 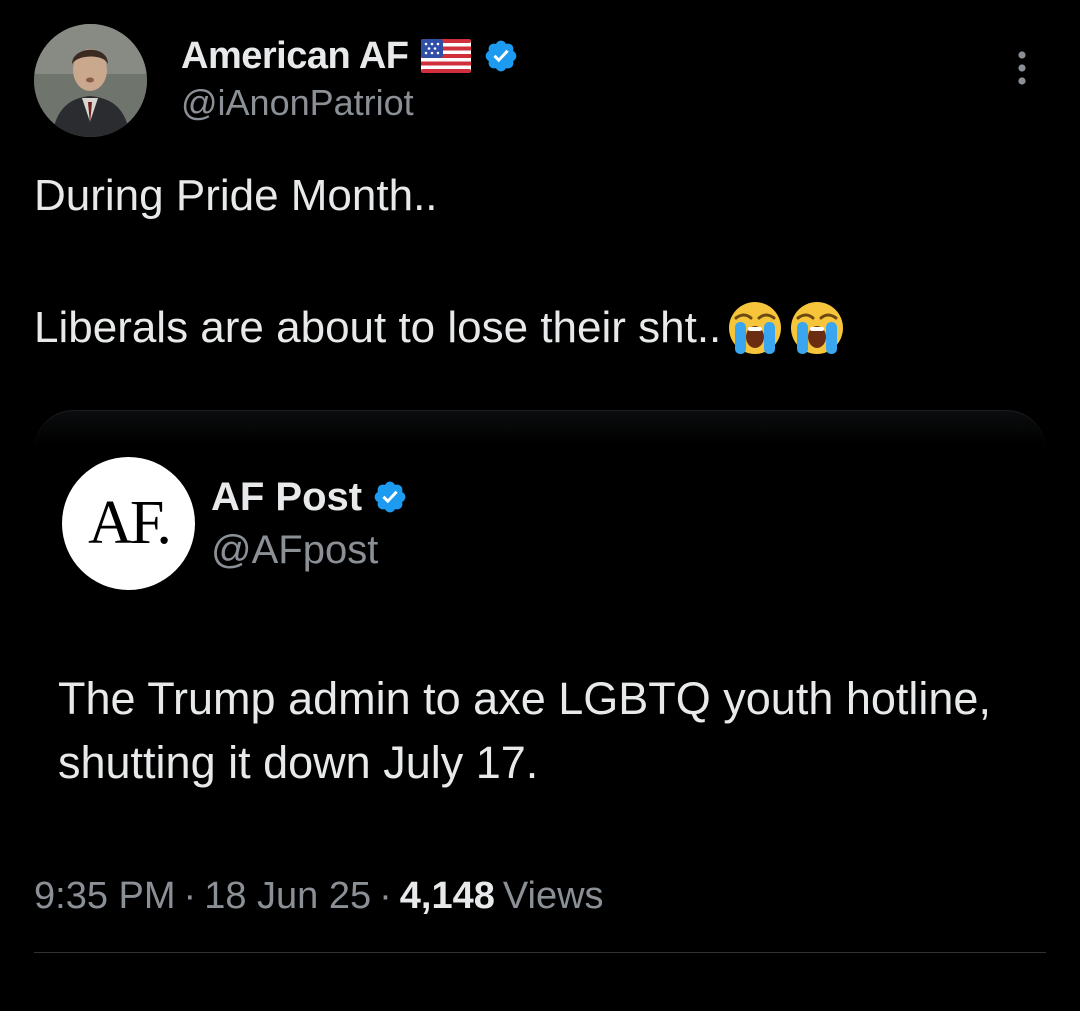 What do you see at coordinates (105, 896) in the screenshot?
I see `tweet-time: 9:35 PM` at bounding box center [105, 896].